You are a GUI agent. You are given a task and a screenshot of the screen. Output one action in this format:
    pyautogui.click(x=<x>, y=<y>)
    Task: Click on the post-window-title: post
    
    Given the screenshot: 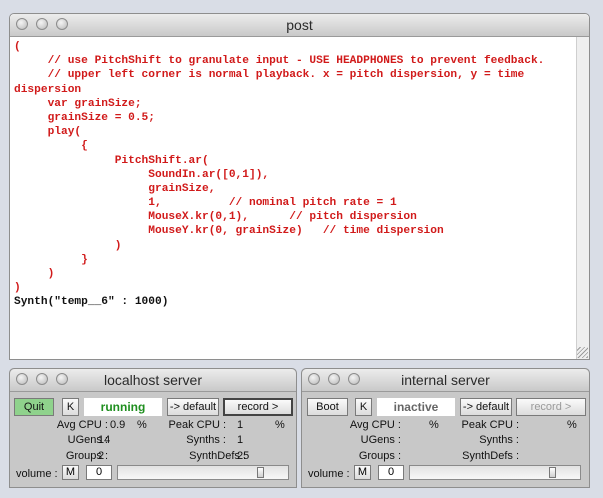 What is the action you would take?
    pyautogui.click(x=299, y=25)
    